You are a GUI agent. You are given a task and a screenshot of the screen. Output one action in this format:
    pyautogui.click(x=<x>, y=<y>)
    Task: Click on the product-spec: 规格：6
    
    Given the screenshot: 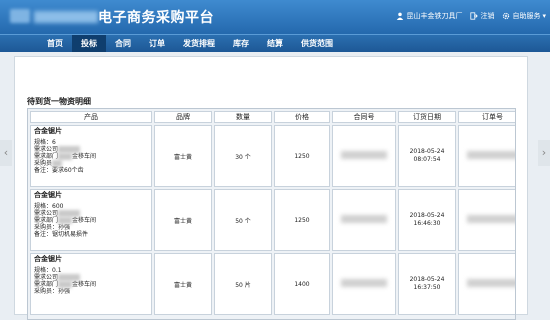 What is the action you would take?
    pyautogui.click(x=45, y=142)
    